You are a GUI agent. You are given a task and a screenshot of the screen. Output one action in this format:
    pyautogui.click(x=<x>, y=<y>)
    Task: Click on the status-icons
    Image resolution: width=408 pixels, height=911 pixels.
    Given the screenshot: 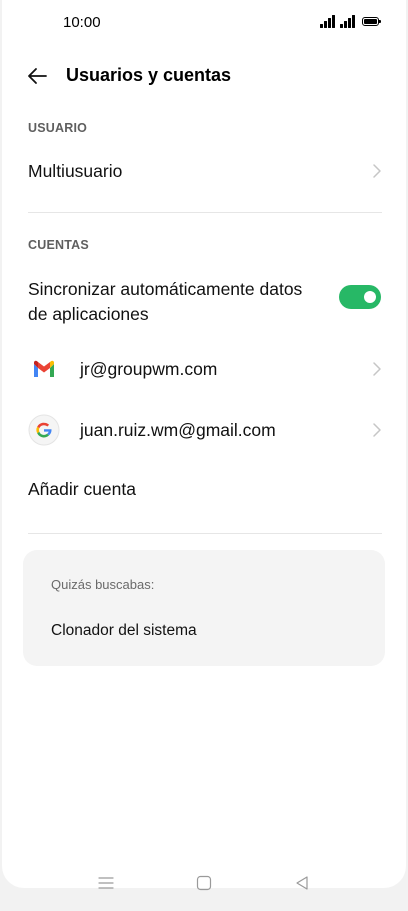 What is the action you would take?
    pyautogui.click(x=351, y=22)
    